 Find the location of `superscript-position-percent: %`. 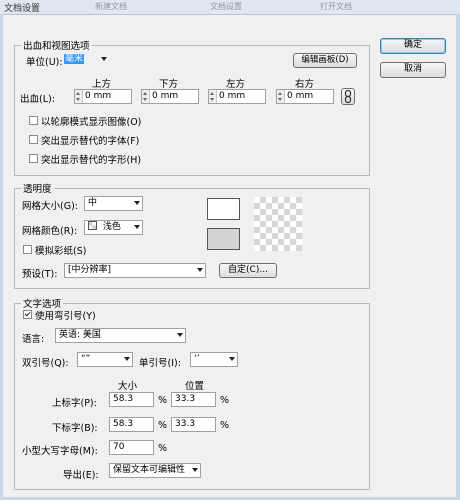

superscript-position-percent: % is located at coordinates (225, 400).